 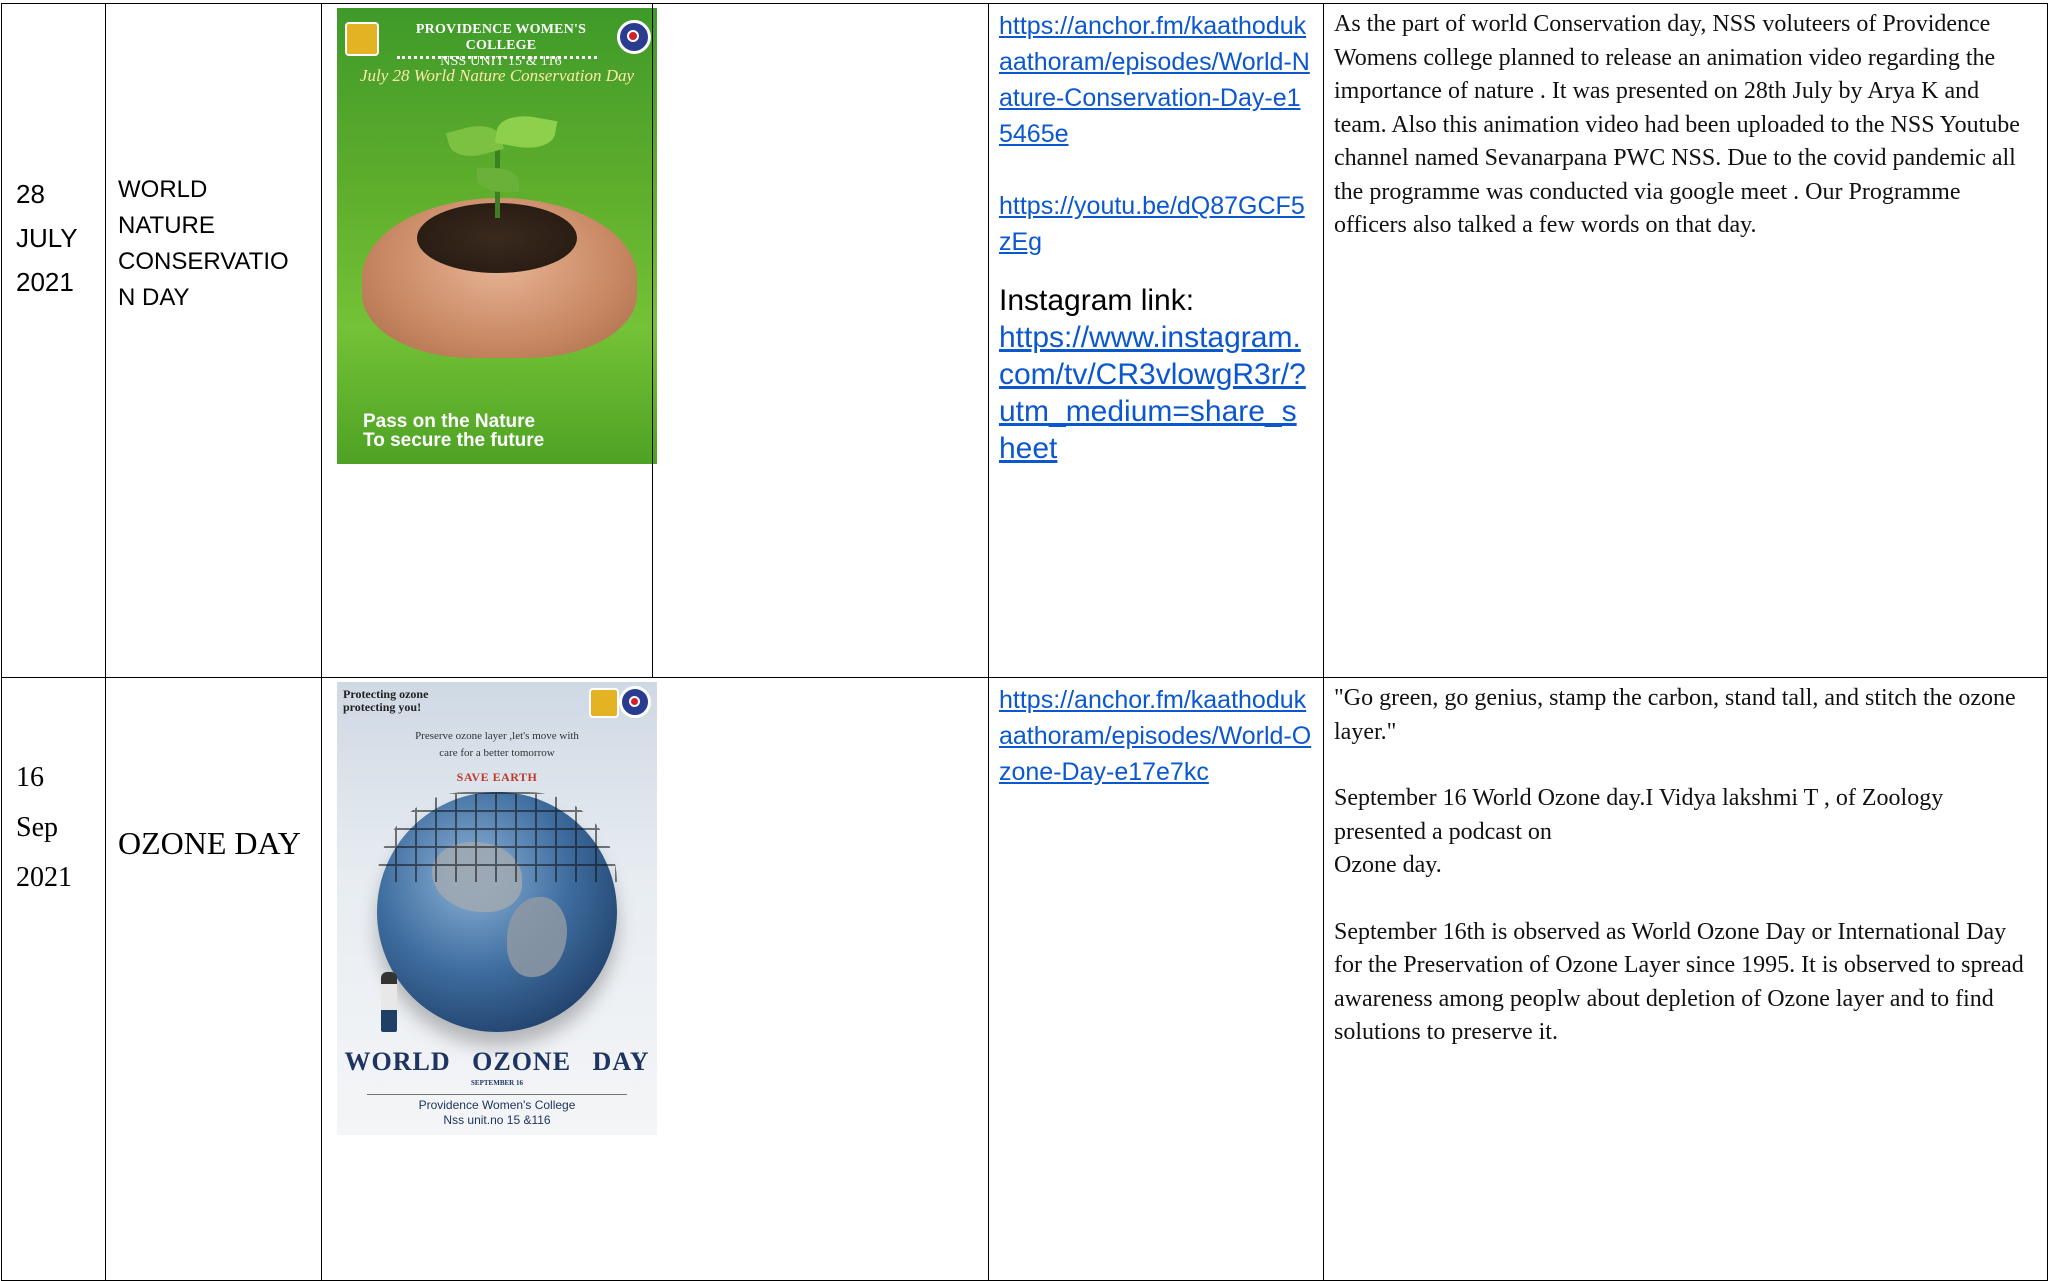 What do you see at coordinates (497, 753) in the screenshot?
I see `poster-message-line: care for a better tomorrow` at bounding box center [497, 753].